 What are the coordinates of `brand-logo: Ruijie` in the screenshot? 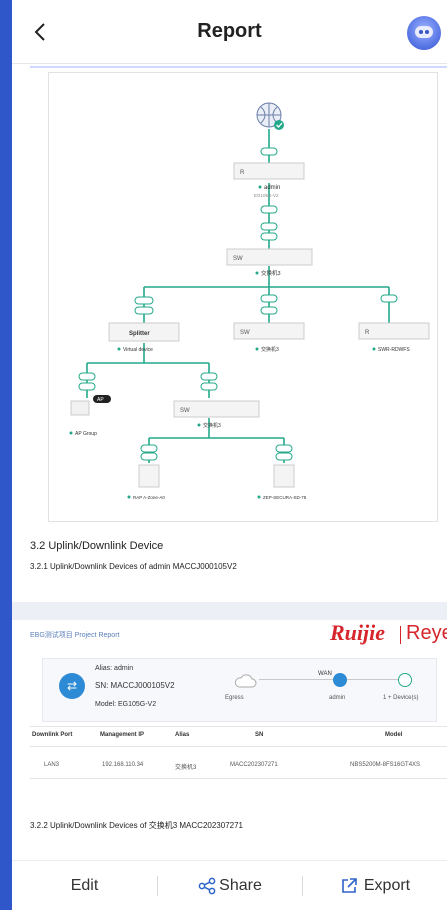 It's located at (358, 632).